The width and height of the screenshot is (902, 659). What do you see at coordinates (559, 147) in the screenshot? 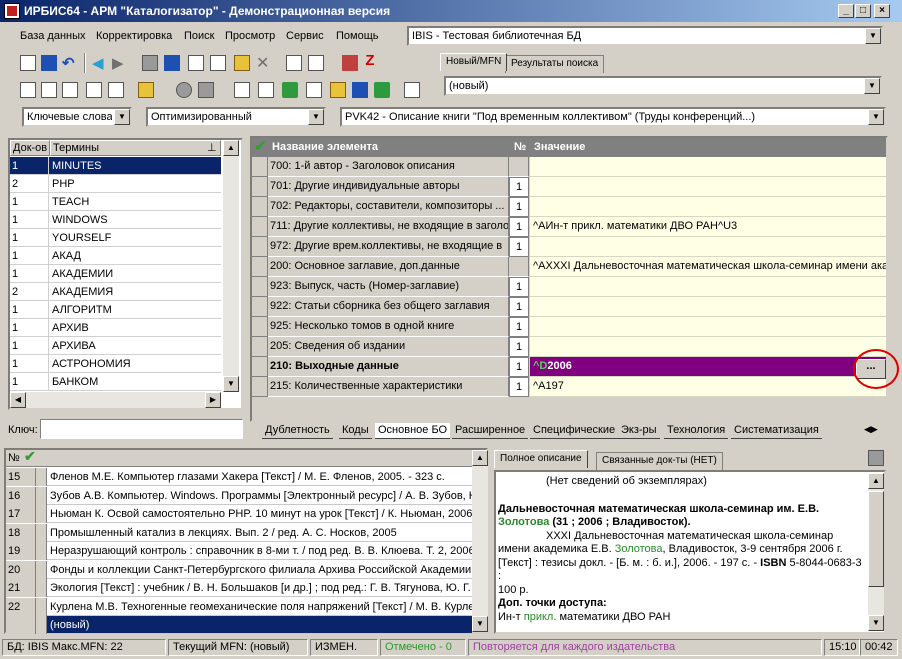
I see `fields-header-value: Значение` at bounding box center [559, 147].